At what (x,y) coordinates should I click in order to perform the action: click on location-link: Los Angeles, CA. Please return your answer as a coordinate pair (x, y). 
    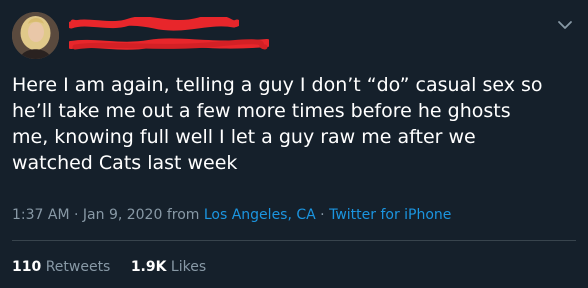
    Looking at the image, I should click on (260, 215).